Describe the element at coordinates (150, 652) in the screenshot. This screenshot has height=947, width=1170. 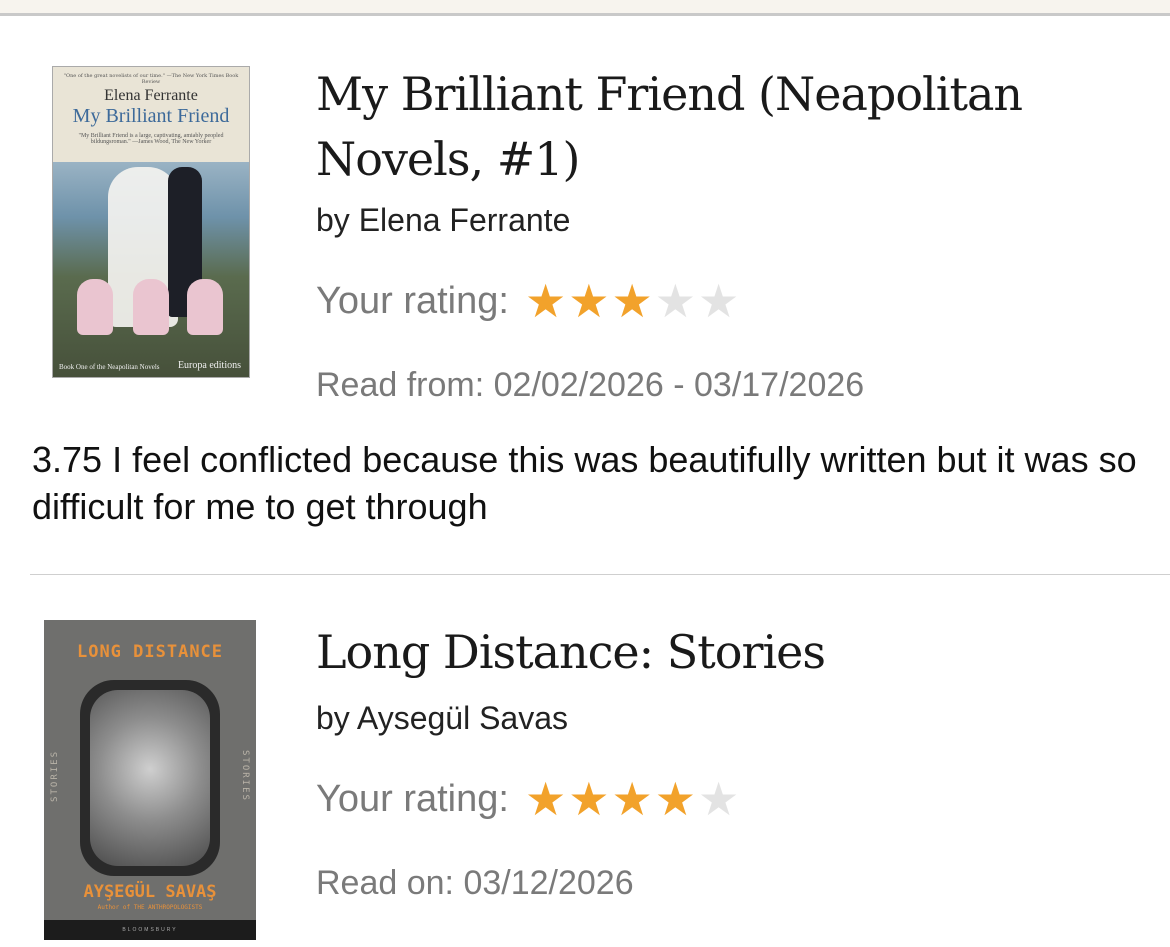
I see `cover-title: LONG DISTANCE` at that location.